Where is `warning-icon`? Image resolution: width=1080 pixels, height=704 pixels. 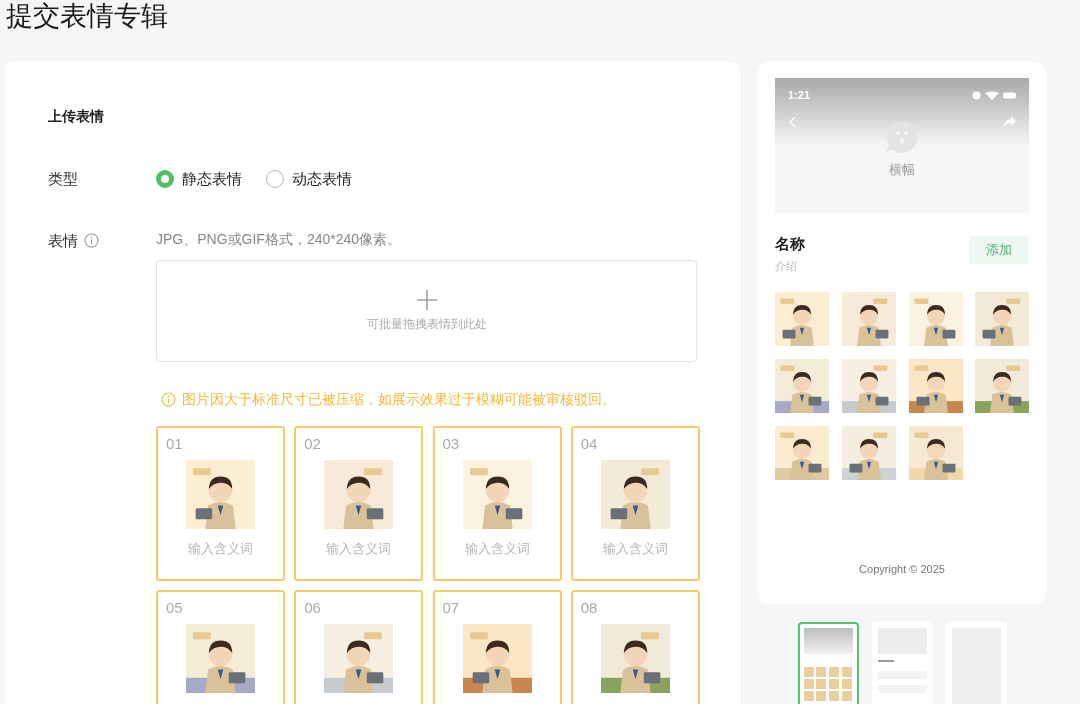
warning-icon is located at coordinates (168, 399).